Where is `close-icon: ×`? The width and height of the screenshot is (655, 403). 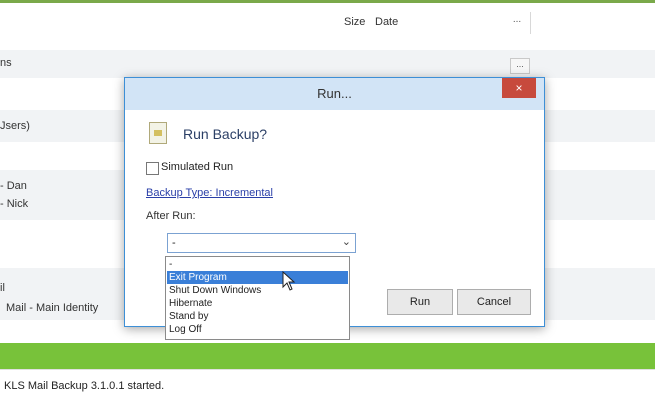
close-icon: × is located at coordinates (519, 88).